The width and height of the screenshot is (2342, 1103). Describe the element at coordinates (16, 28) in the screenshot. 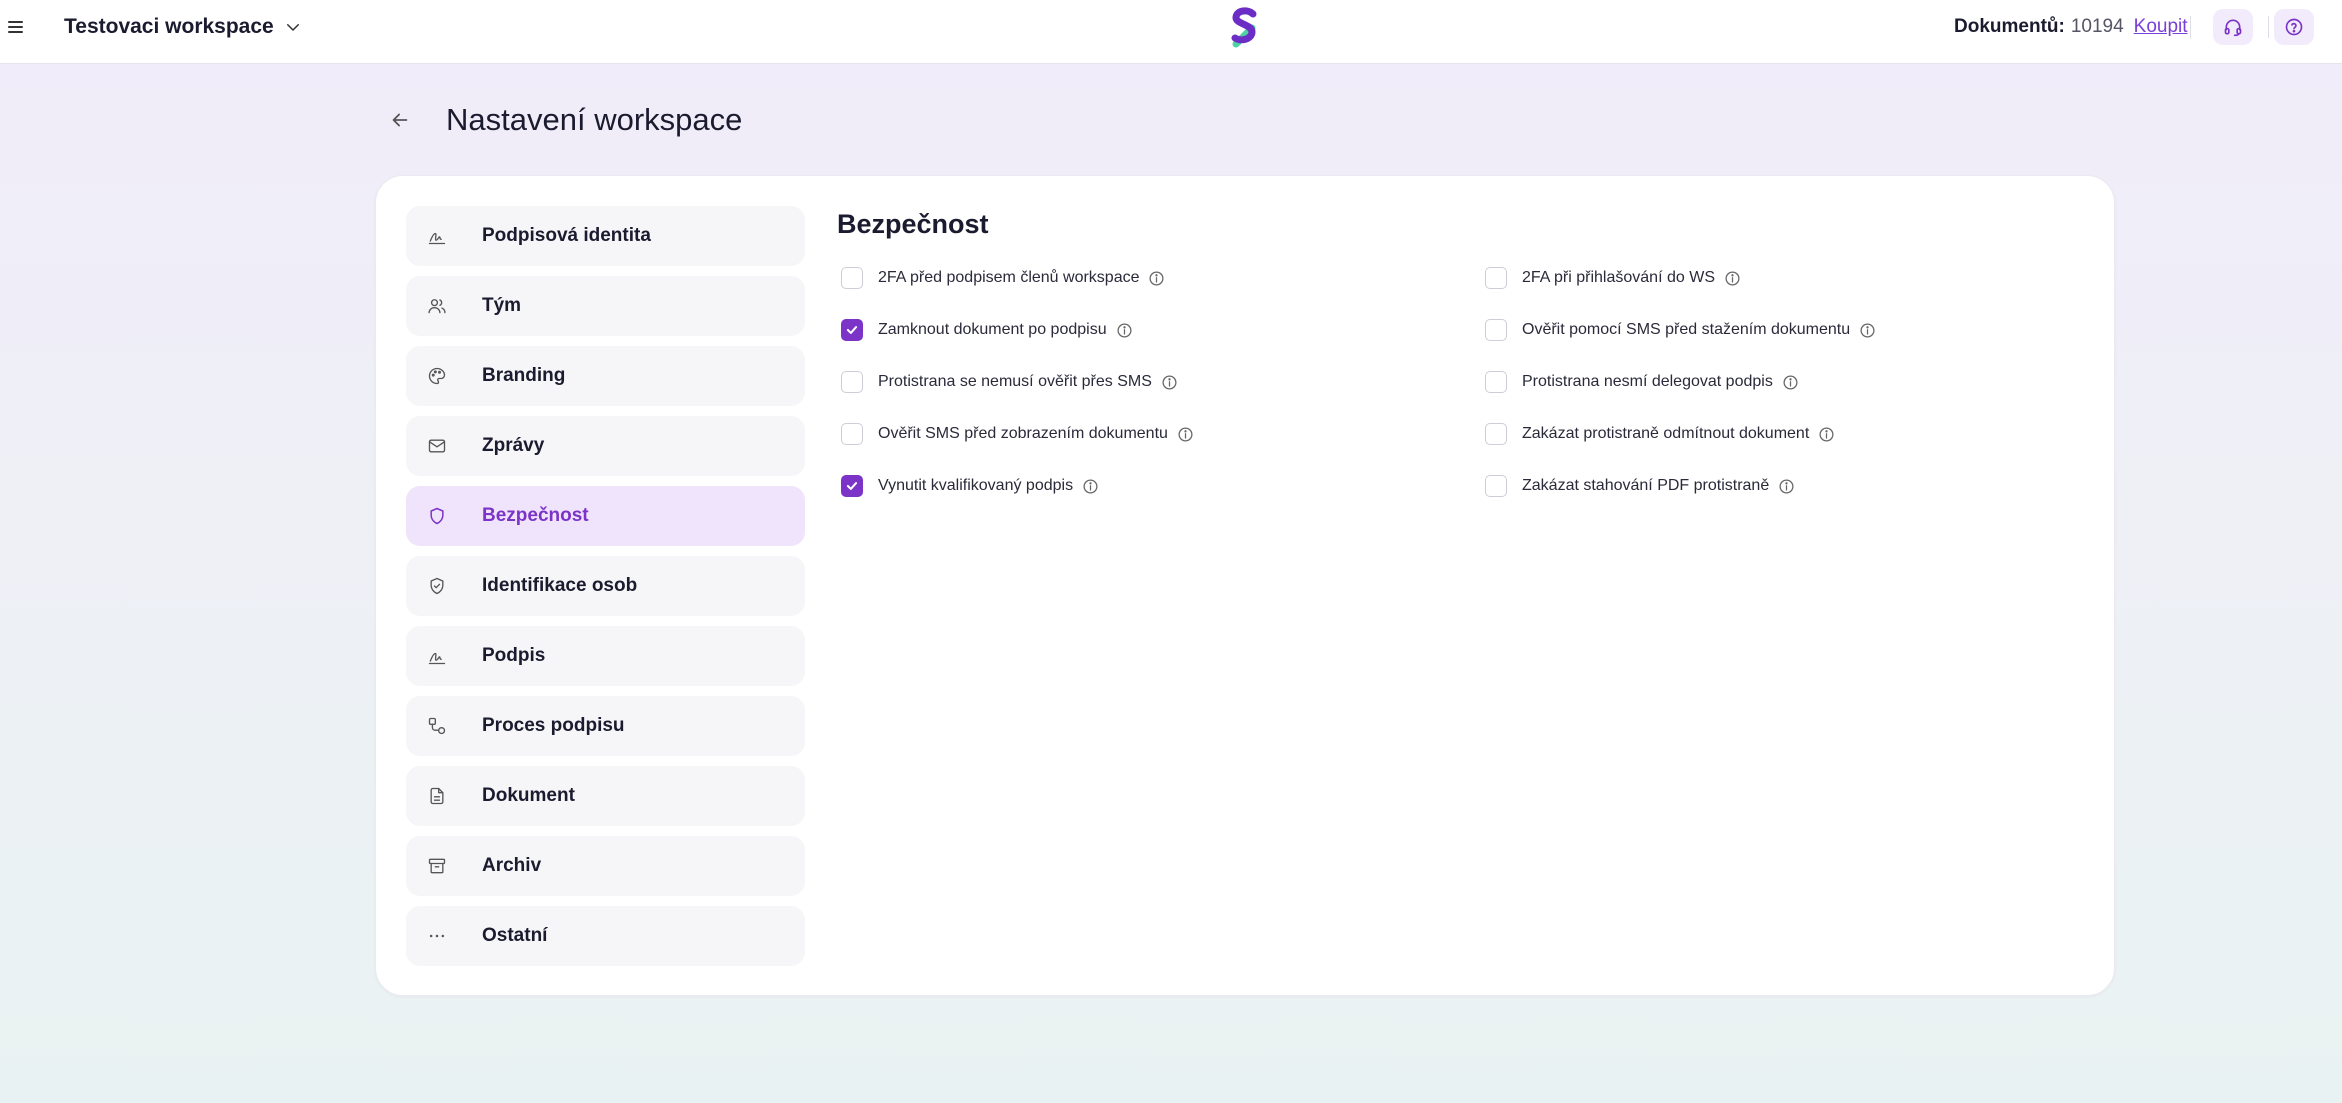

I see `hamburger-icon` at that location.